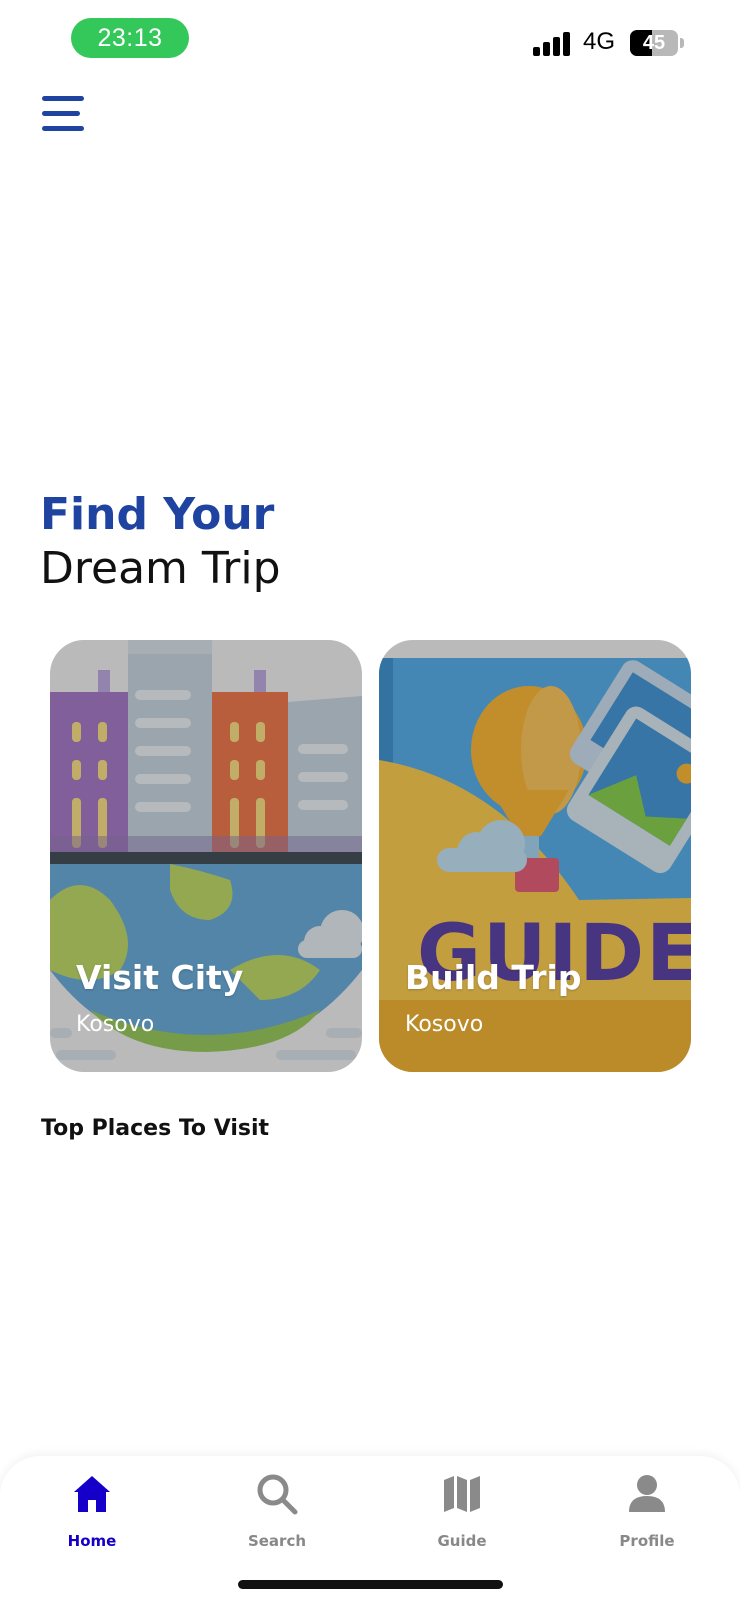 The image size is (740, 1600). Describe the element at coordinates (157, 514) in the screenshot. I see `headline-line-1: Find Your` at that location.